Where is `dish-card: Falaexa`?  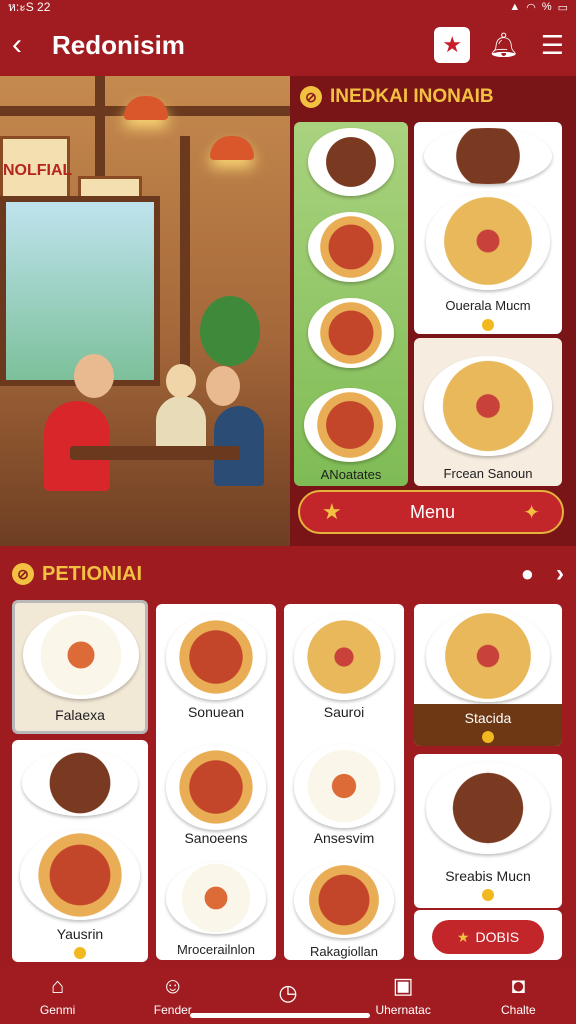
dish-card: Falaexa is located at coordinates (80, 667).